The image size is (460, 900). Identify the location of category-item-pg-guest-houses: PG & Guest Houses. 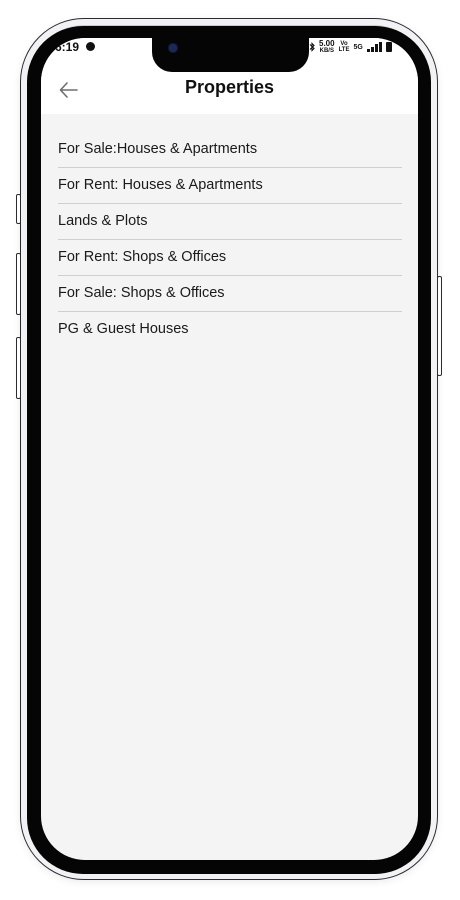
(230, 330).